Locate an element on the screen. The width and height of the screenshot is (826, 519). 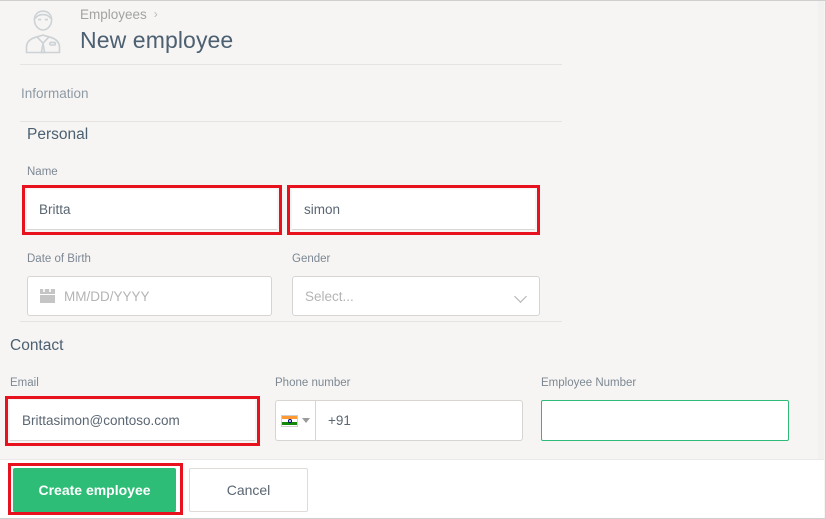
last-name-value: simon is located at coordinates (322, 209).